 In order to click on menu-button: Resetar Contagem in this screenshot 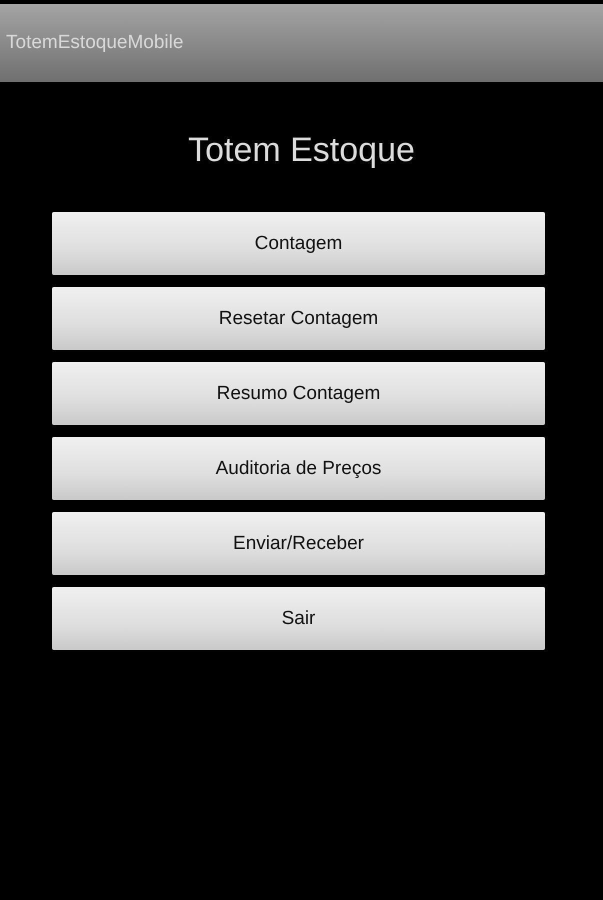, I will do `click(298, 318)`.